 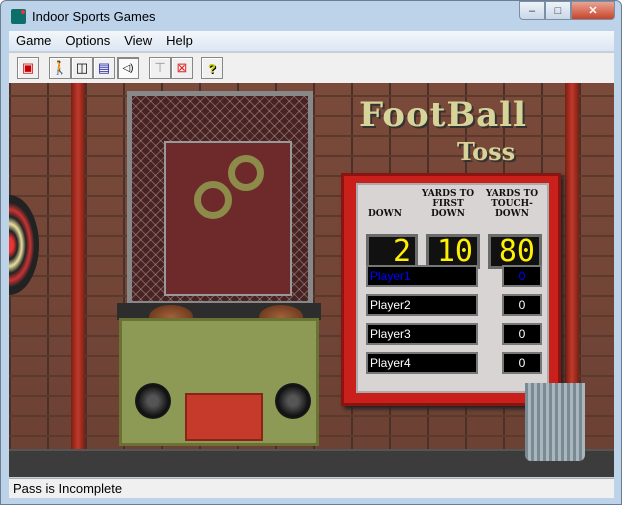 What do you see at coordinates (33, 41) in the screenshot?
I see `menu-game: Game` at bounding box center [33, 41].